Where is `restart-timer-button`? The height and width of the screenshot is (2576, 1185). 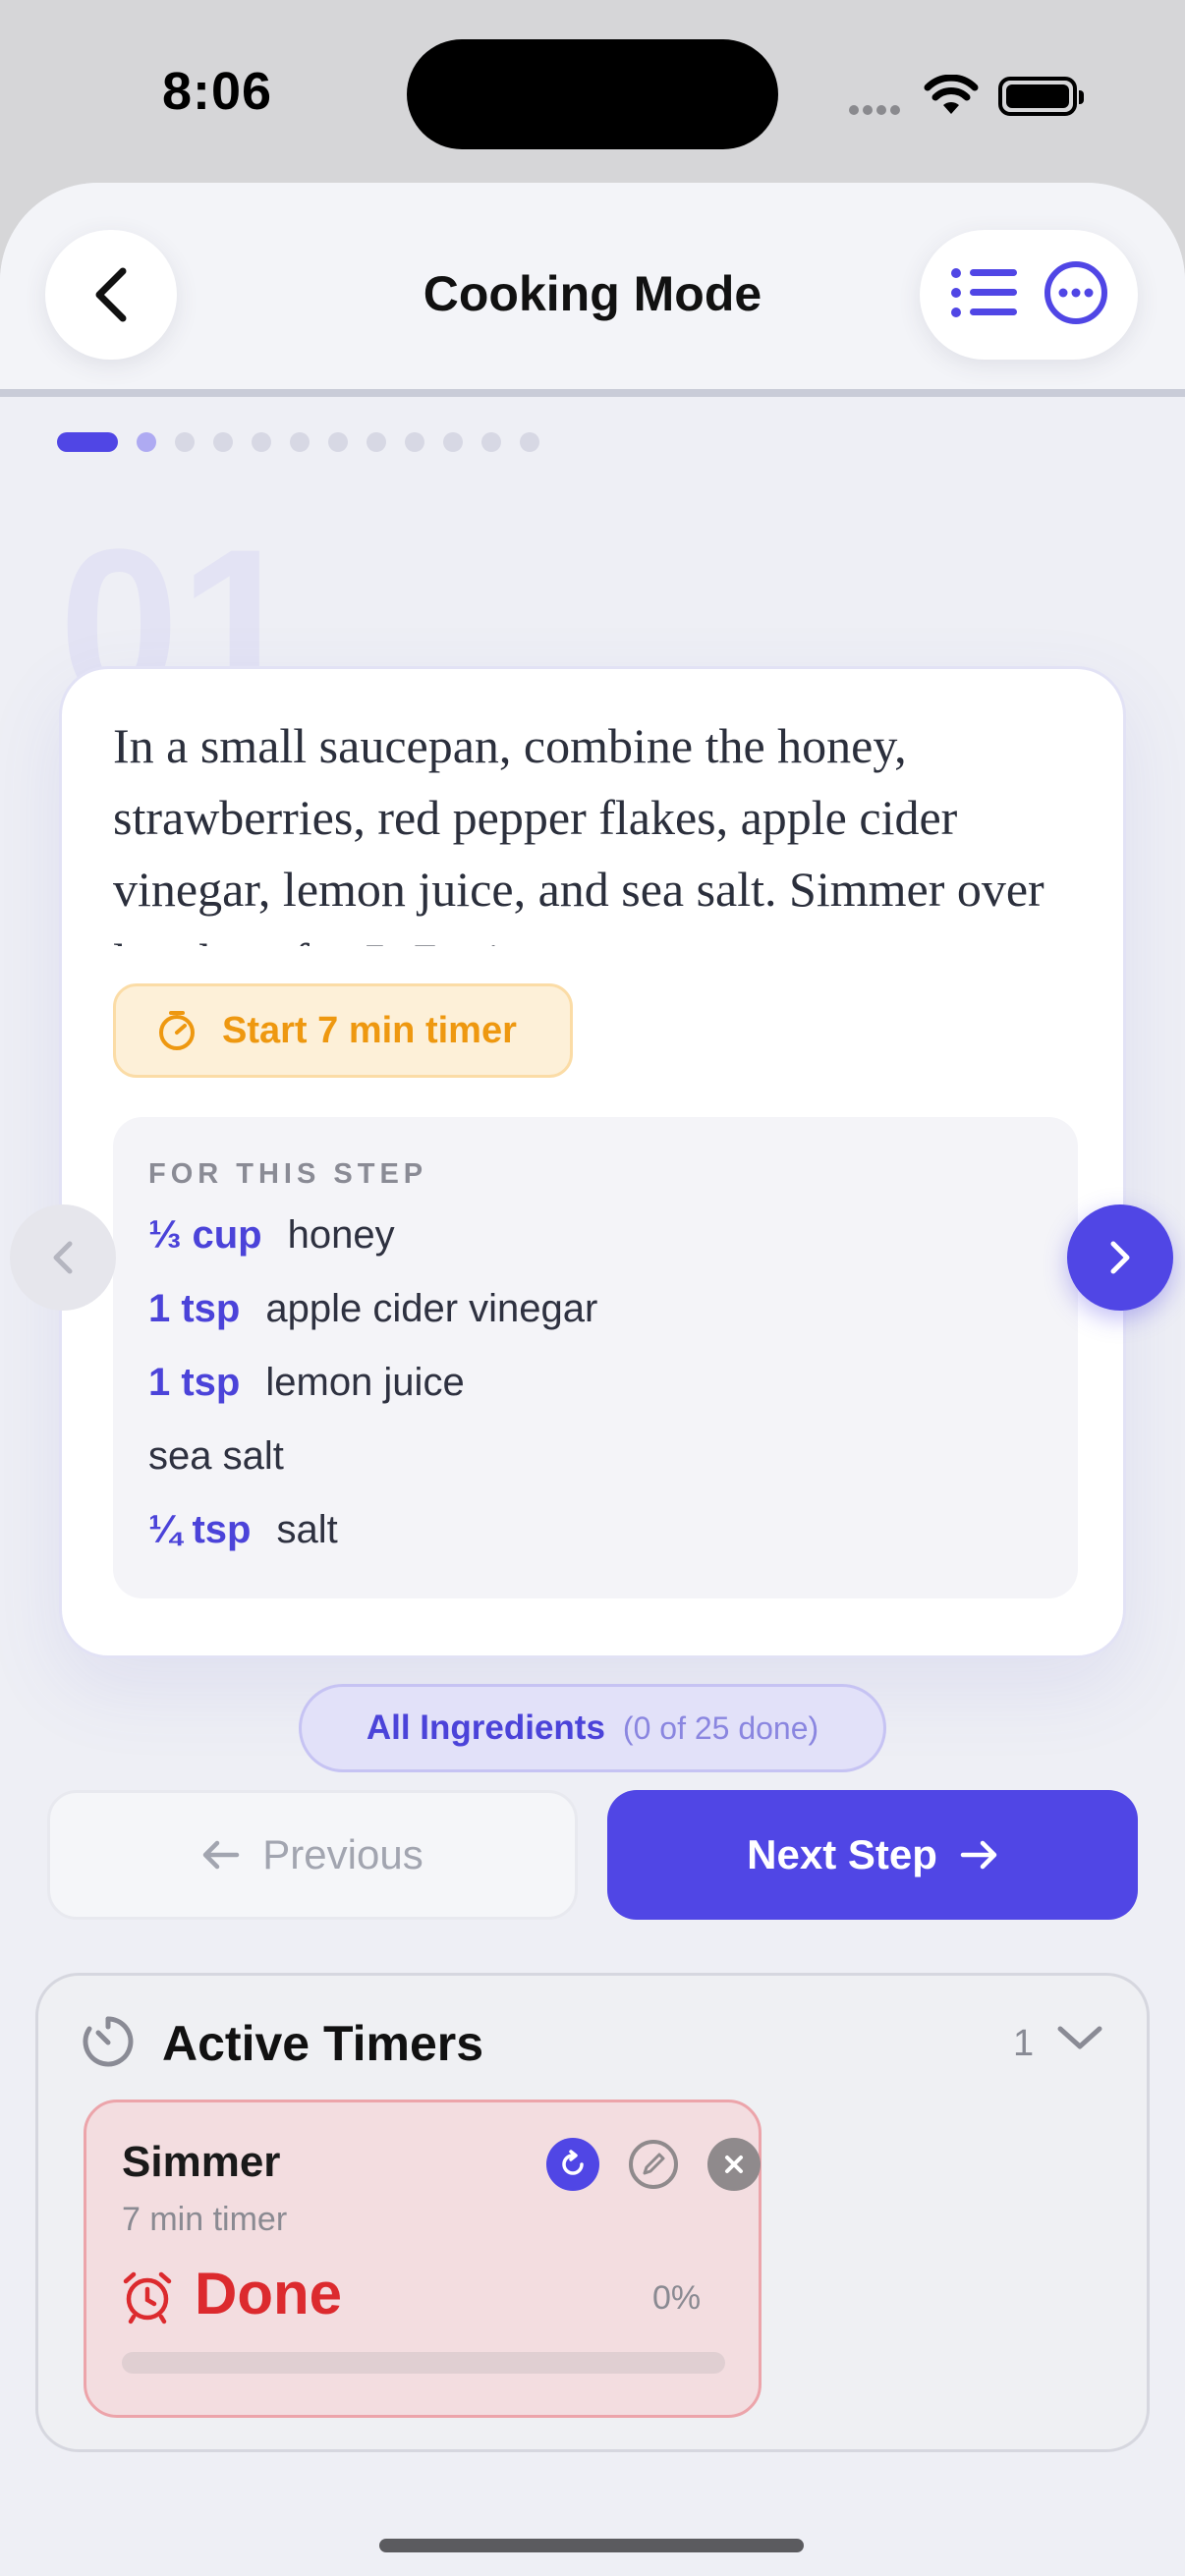
restart-timer-button is located at coordinates (573, 2164).